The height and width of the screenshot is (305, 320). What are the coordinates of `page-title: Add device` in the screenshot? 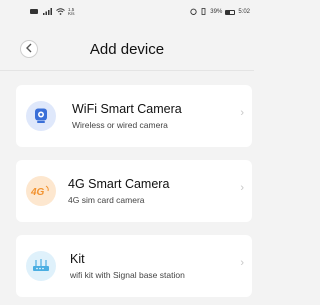 It's located at (127, 49).